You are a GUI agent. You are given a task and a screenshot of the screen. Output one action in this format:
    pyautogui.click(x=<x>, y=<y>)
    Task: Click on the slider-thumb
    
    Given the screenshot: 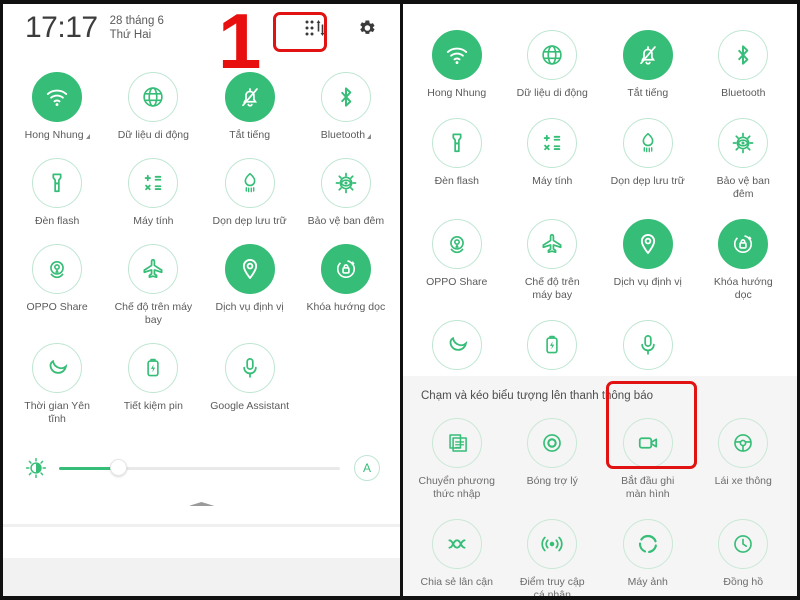 What is the action you would take?
    pyautogui.click(x=118, y=467)
    